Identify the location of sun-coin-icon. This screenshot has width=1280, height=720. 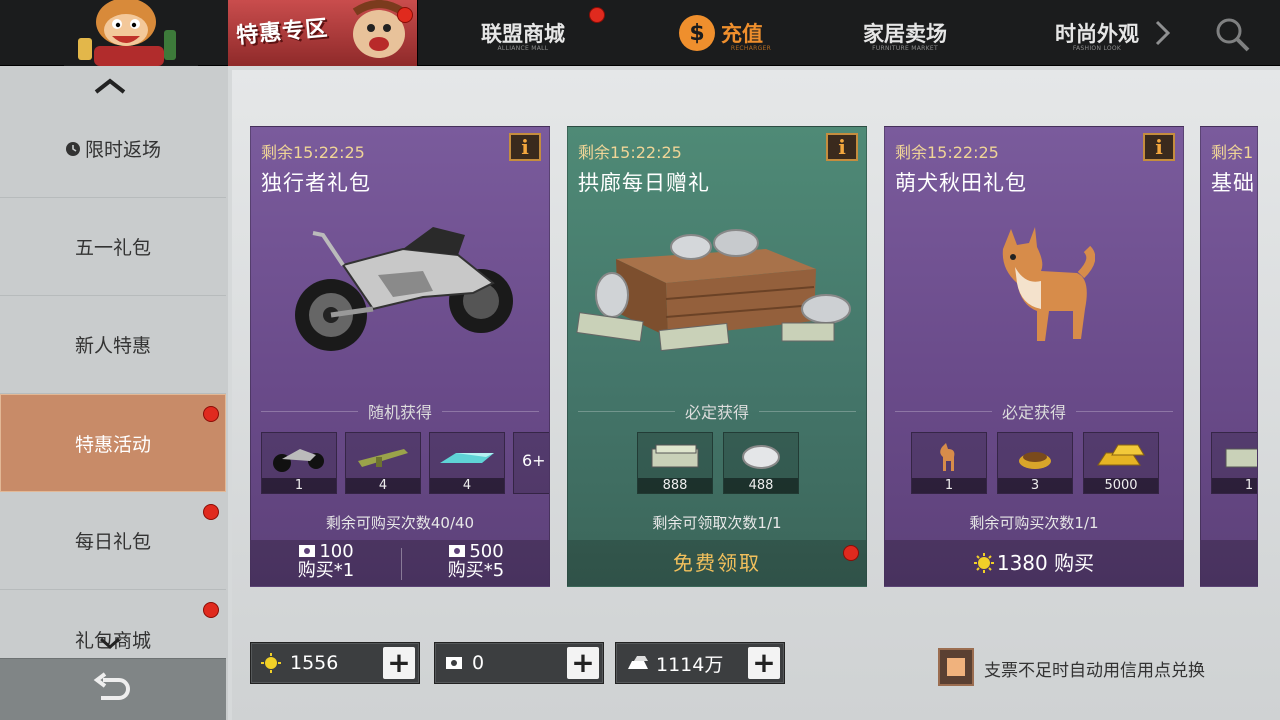
(271, 663).